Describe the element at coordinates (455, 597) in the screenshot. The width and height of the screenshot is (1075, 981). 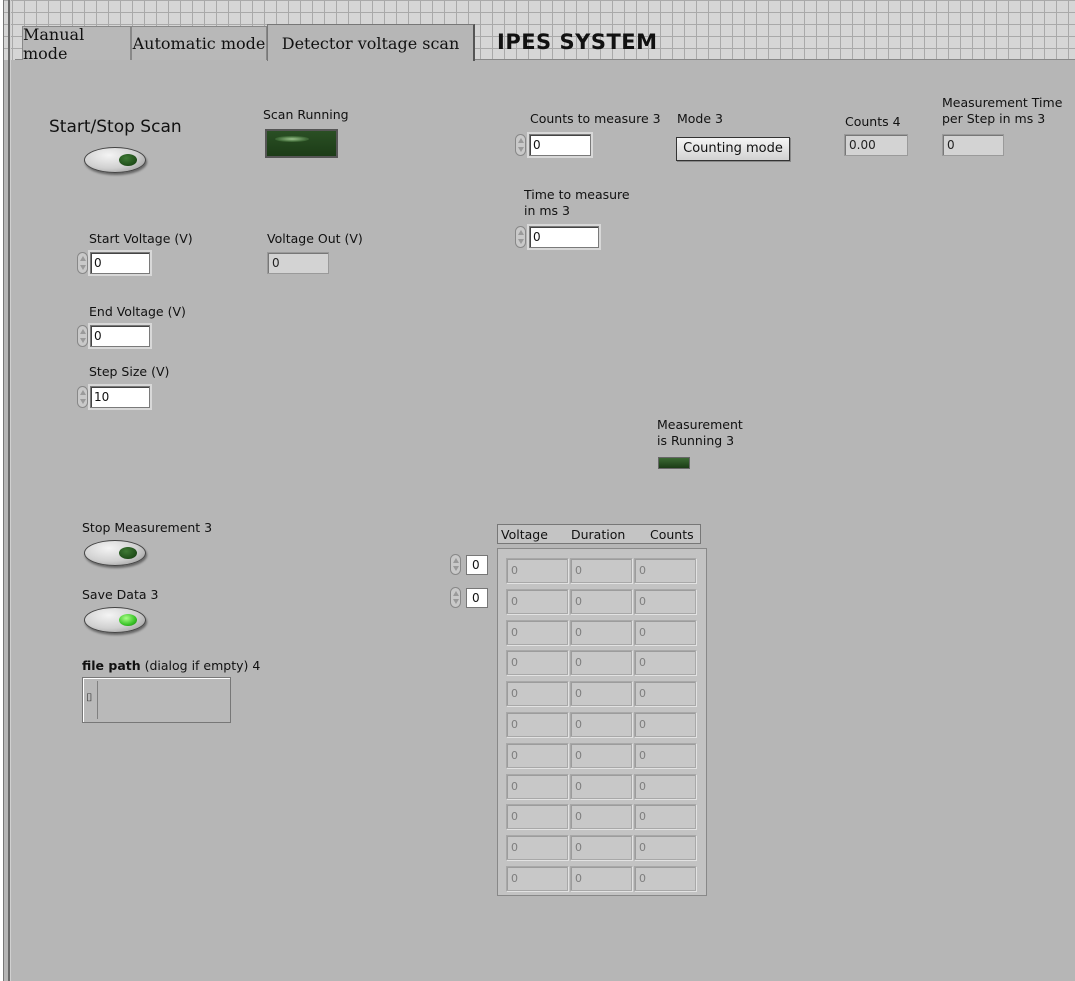
I see `column-index-spinner` at that location.